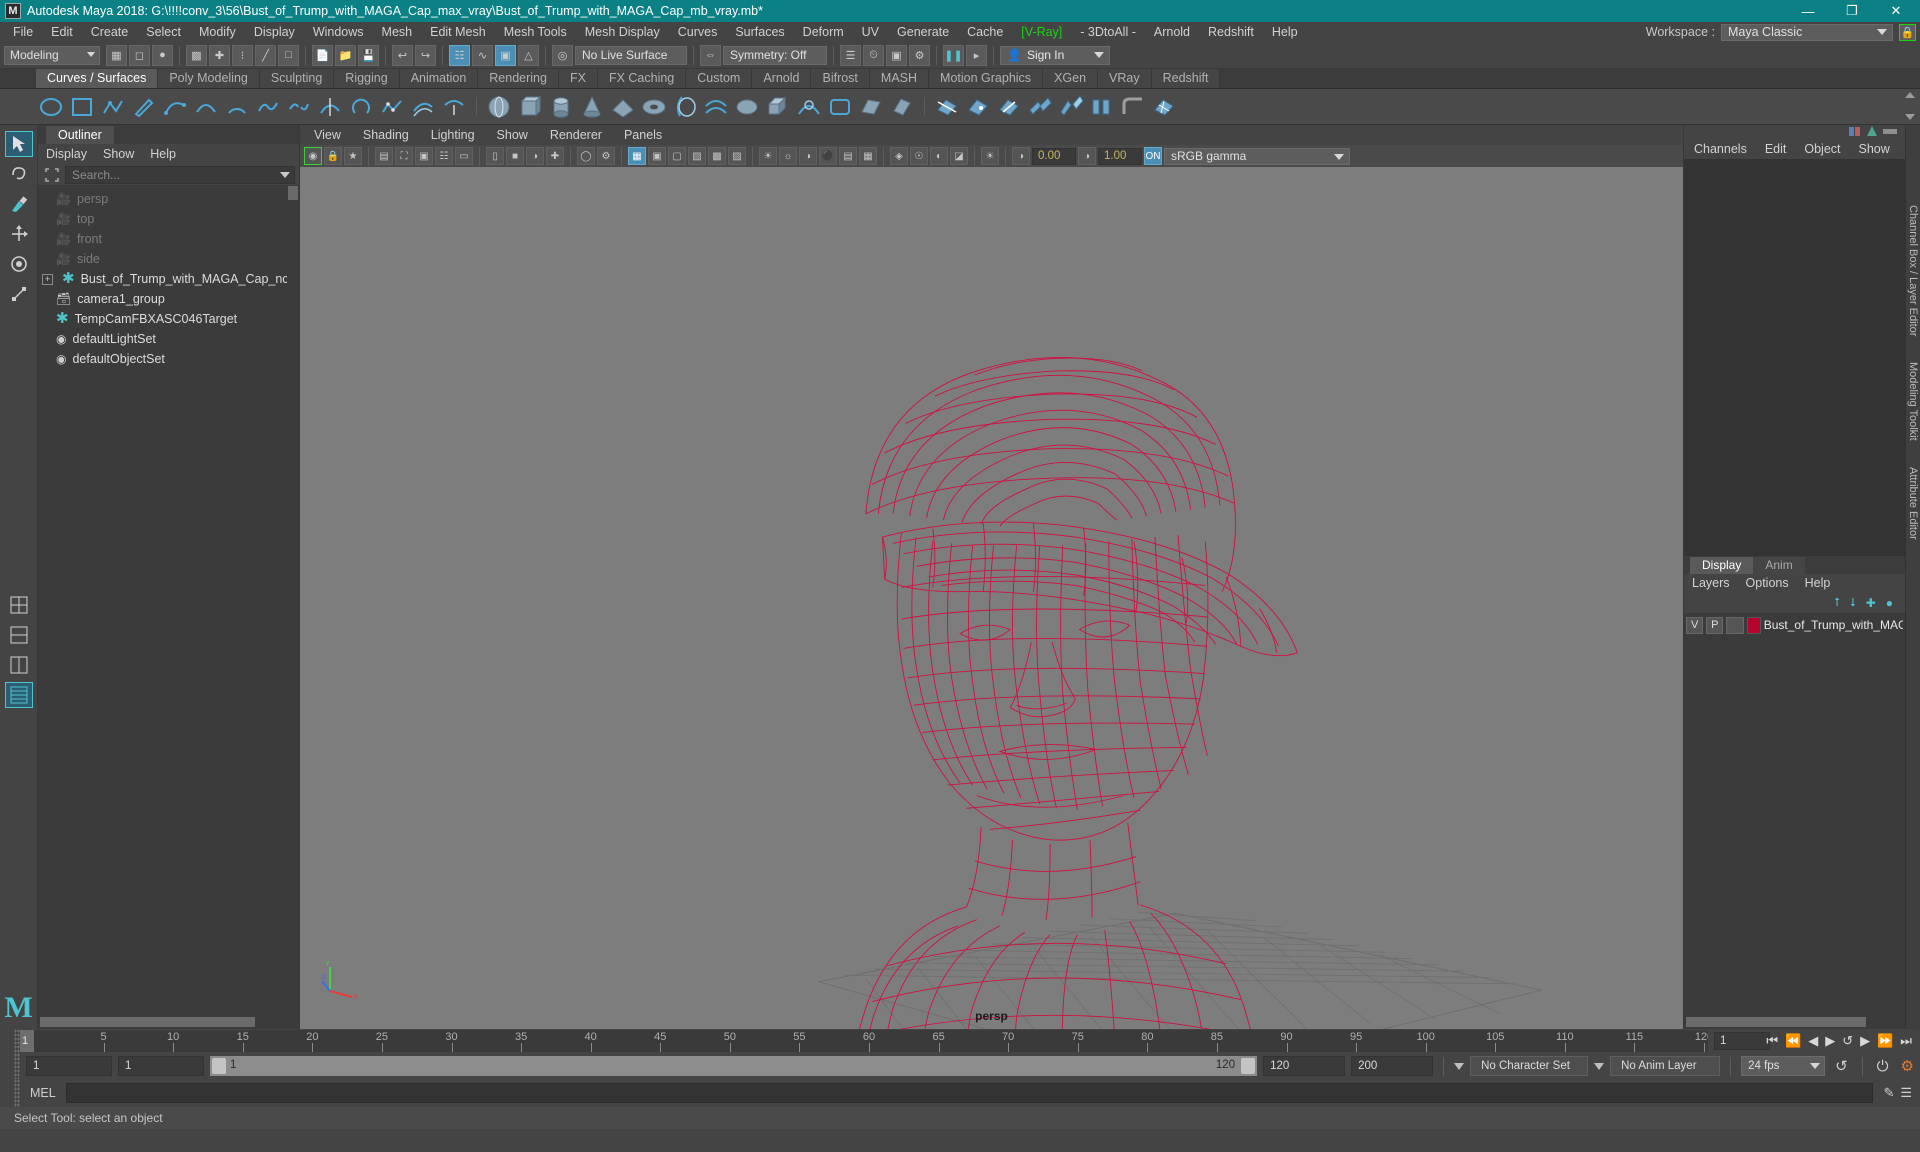 Image resolution: width=1920 pixels, height=1152 pixels. Describe the element at coordinates (80, 135) in the screenshot. I see `outliner-tab: Outliner` at that location.